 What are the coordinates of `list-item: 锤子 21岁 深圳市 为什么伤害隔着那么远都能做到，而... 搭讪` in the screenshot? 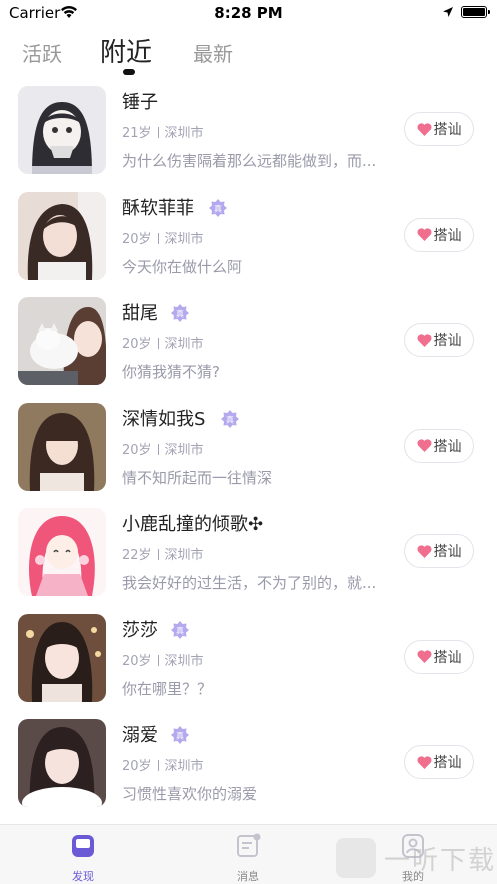 It's located at (248, 137).